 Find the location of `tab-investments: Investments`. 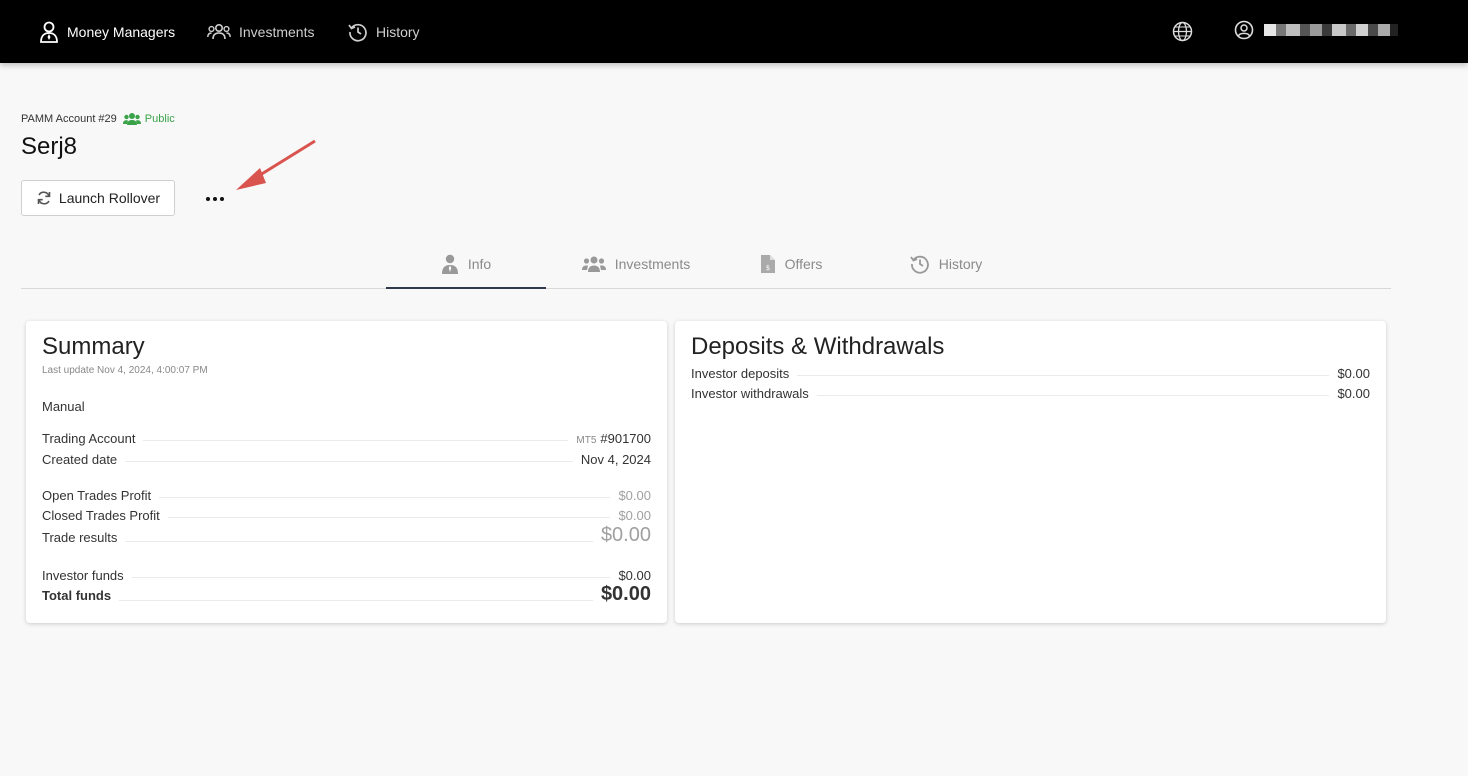

tab-investments: Investments is located at coordinates (636, 264).